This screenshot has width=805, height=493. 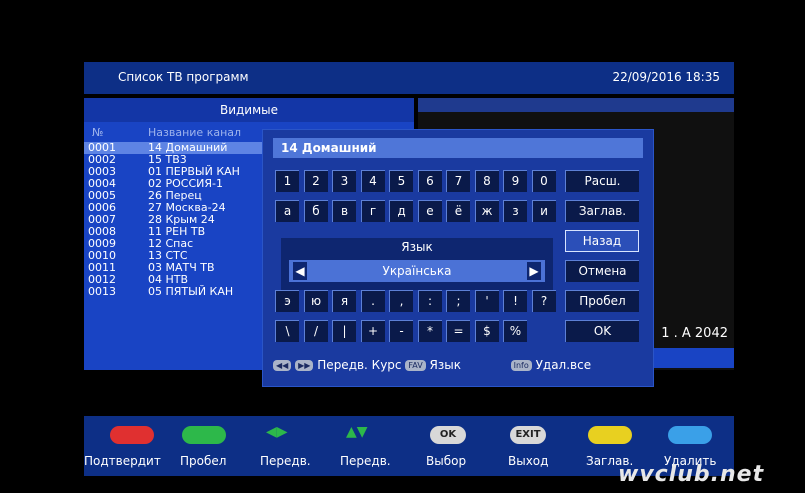 I want to click on key-button: =, so click(x=458, y=331).